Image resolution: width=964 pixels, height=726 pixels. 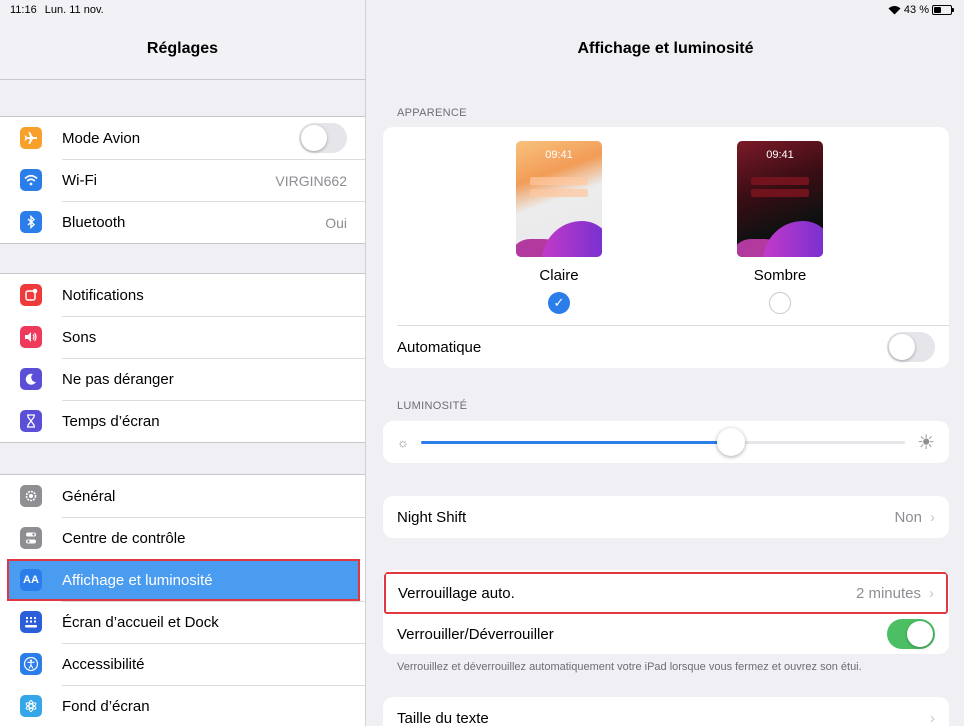 What do you see at coordinates (79, 180) in the screenshot?
I see `sidebar-item-label: Wi-Fi` at bounding box center [79, 180].